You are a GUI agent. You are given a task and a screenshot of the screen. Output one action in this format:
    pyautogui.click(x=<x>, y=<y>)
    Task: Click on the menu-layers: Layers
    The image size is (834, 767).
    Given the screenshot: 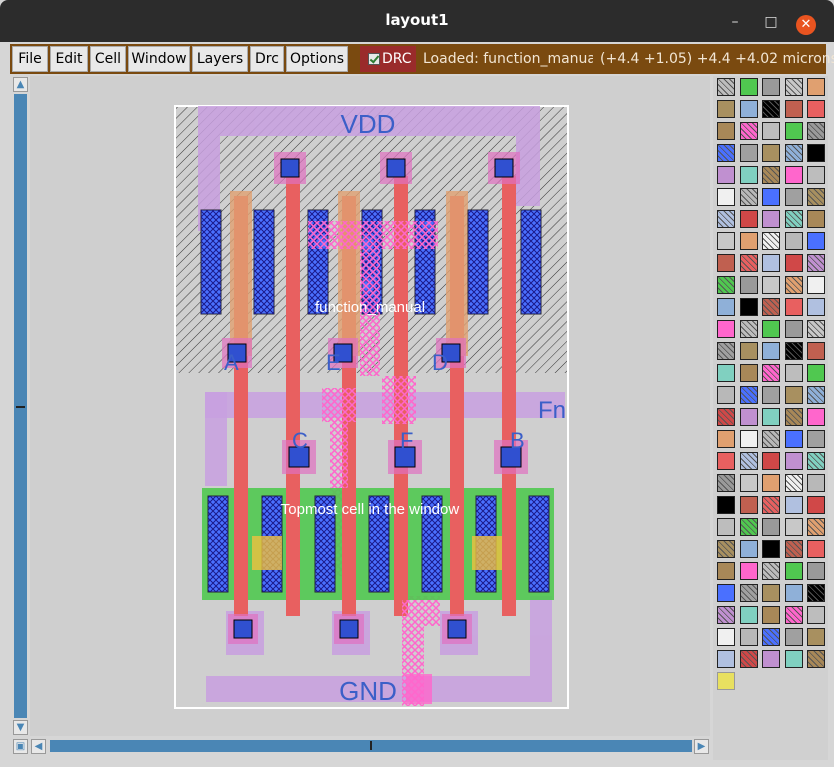 What is the action you would take?
    pyautogui.click(x=220, y=59)
    